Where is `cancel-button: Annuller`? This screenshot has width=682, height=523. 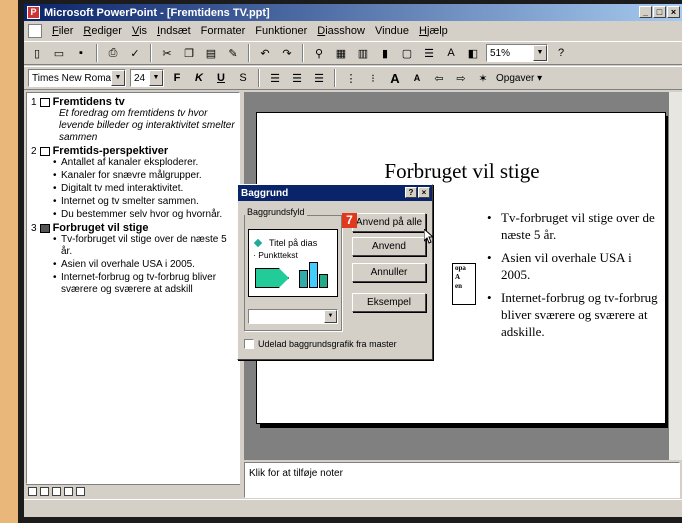
cancel-button: Annuller is located at coordinates (389, 272).